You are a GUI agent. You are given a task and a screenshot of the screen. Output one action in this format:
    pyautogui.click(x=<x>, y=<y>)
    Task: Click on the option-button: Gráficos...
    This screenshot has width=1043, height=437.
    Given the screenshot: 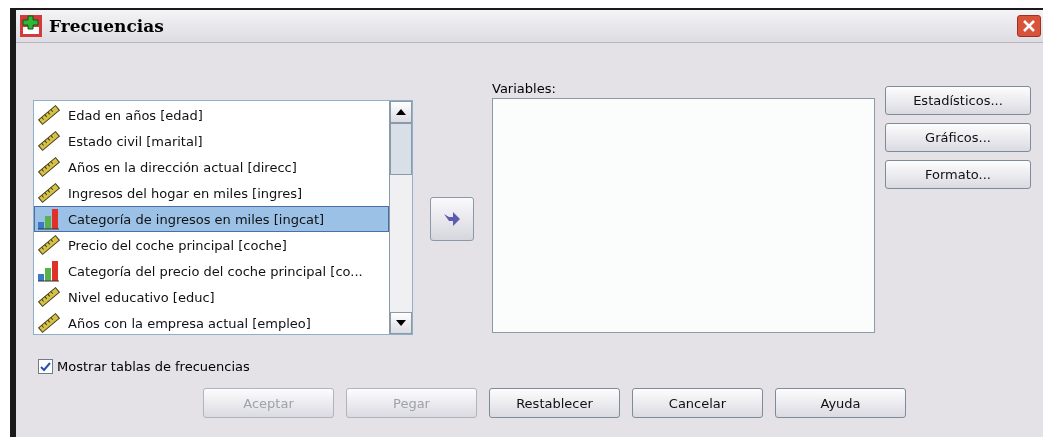 What is the action you would take?
    pyautogui.click(x=958, y=137)
    